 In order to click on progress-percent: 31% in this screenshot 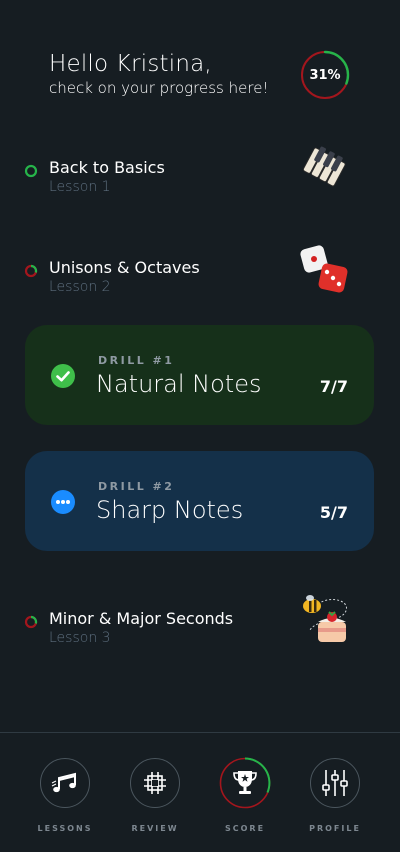, I will do `click(325, 75)`.